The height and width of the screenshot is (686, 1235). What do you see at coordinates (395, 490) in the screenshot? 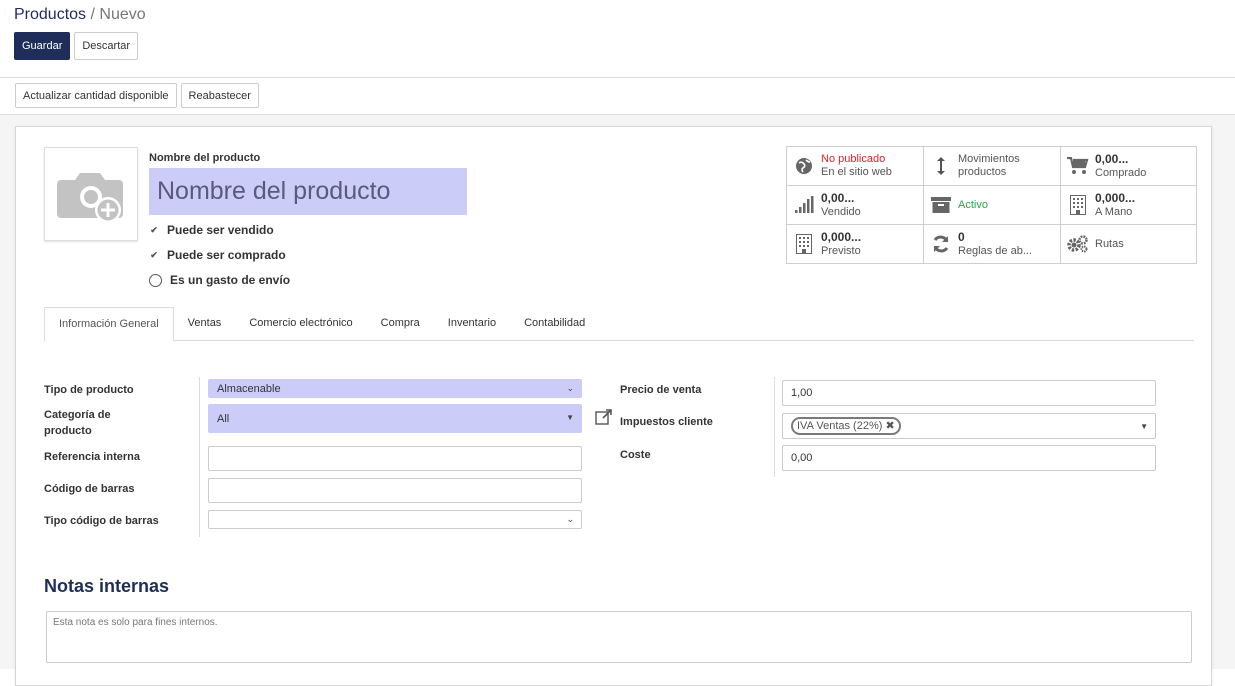
I see `barcode-input` at bounding box center [395, 490].